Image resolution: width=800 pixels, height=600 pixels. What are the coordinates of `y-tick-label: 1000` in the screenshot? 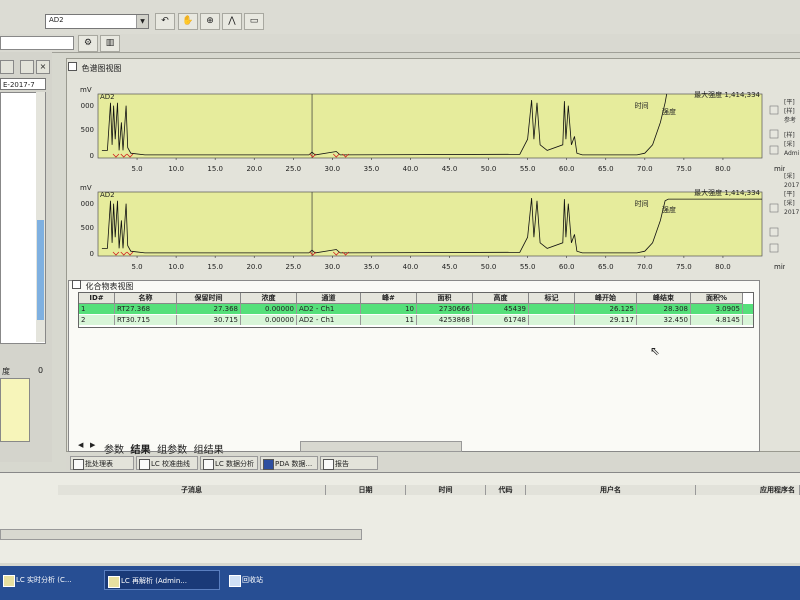 It's located at (87, 106).